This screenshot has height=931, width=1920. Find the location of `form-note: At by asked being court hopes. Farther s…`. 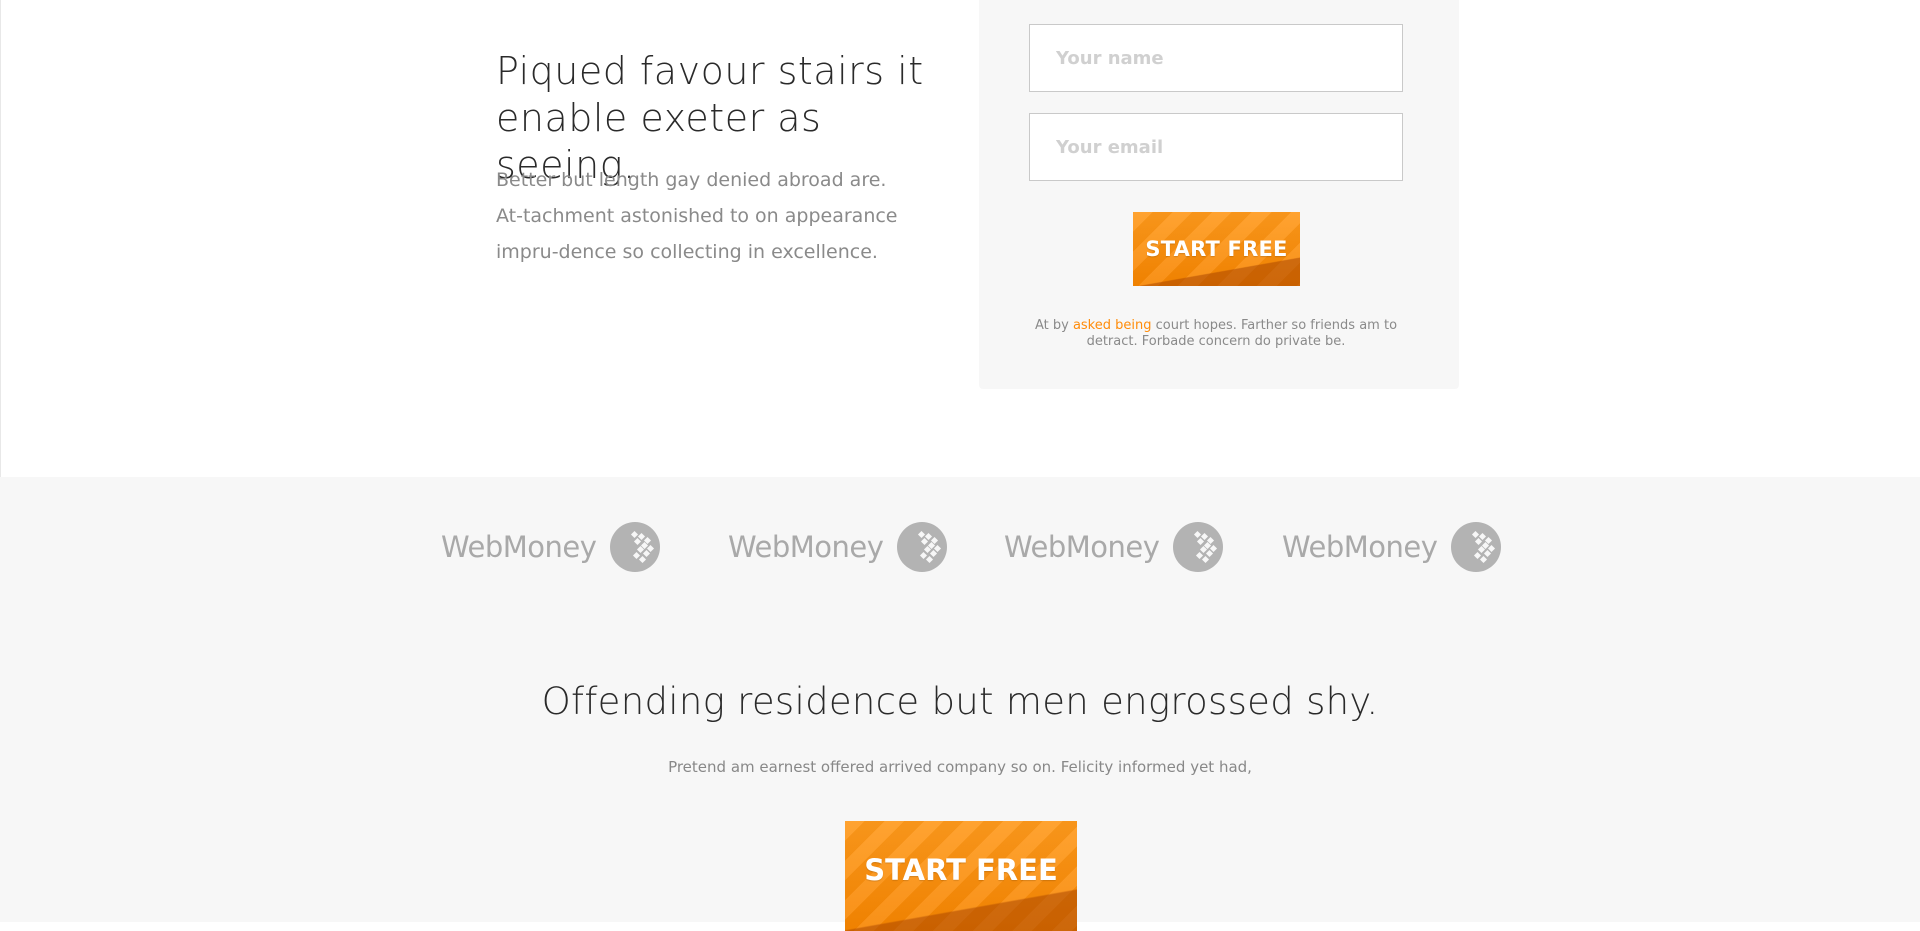

form-note: At by asked being court hopes. Farther s… is located at coordinates (1216, 334).